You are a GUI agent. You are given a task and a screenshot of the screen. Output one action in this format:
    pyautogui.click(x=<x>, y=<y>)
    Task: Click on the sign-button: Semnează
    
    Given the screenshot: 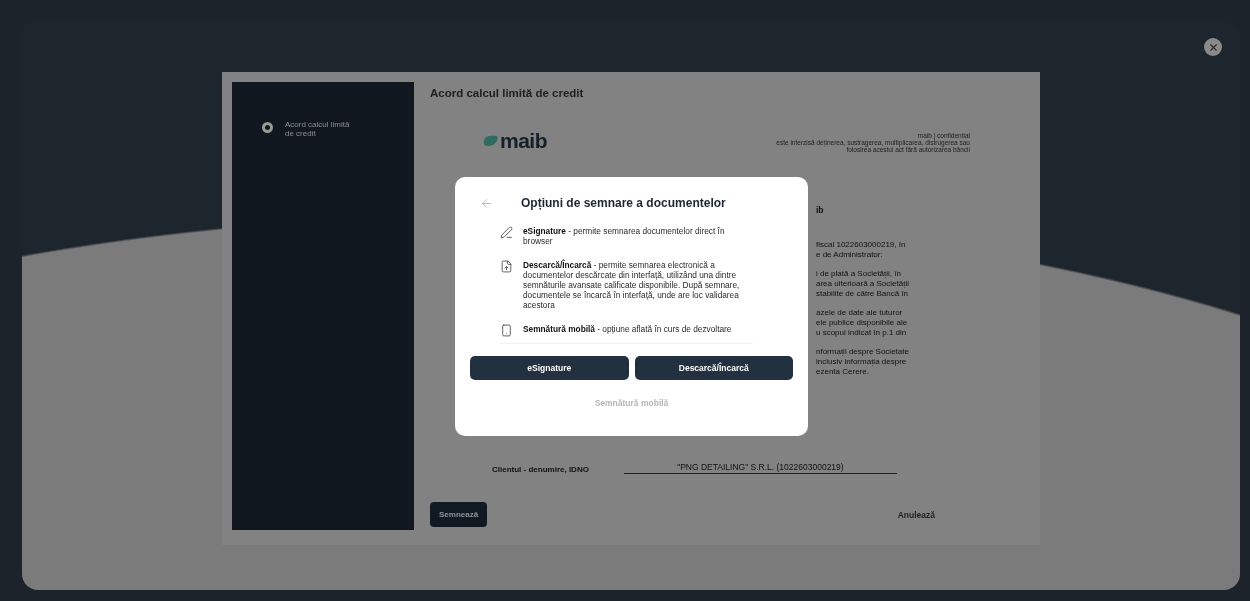 What is the action you would take?
    pyautogui.click(x=459, y=514)
    